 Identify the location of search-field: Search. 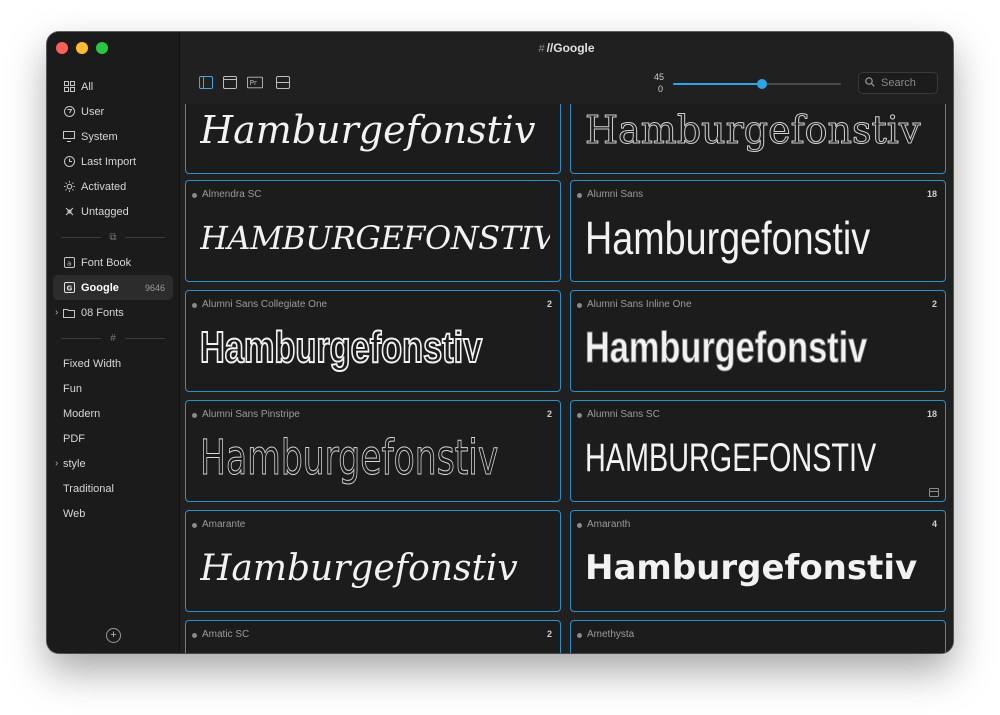
(898, 83).